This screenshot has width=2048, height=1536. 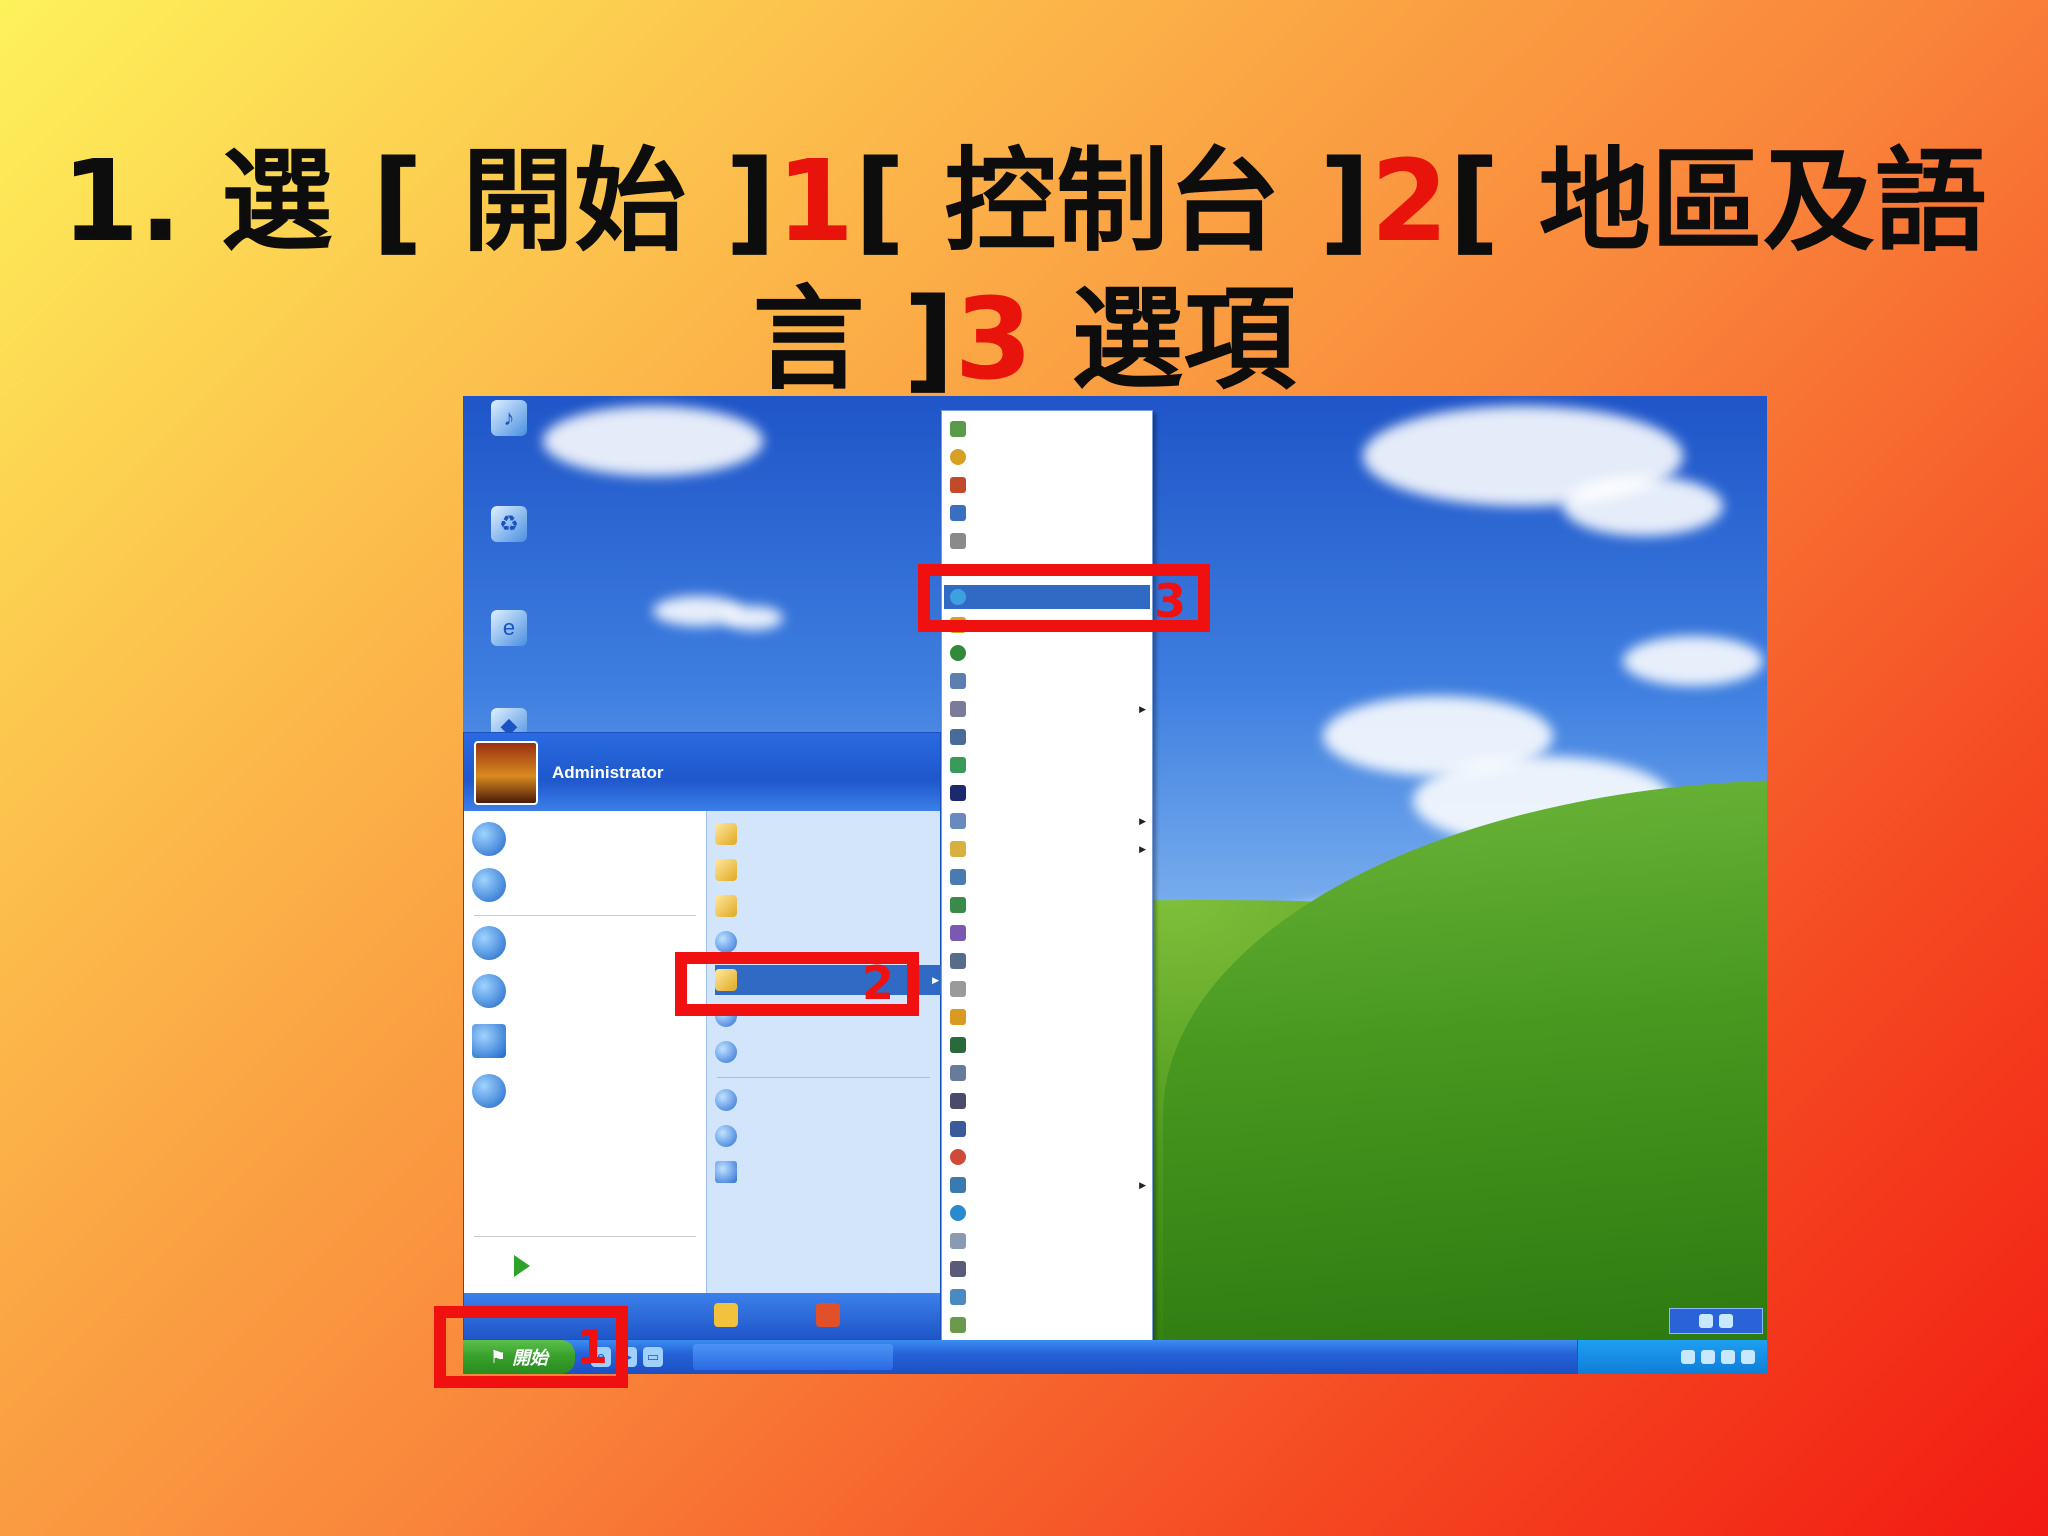 I want to click on keyboard-icon, so click(x=1706, y=1321).